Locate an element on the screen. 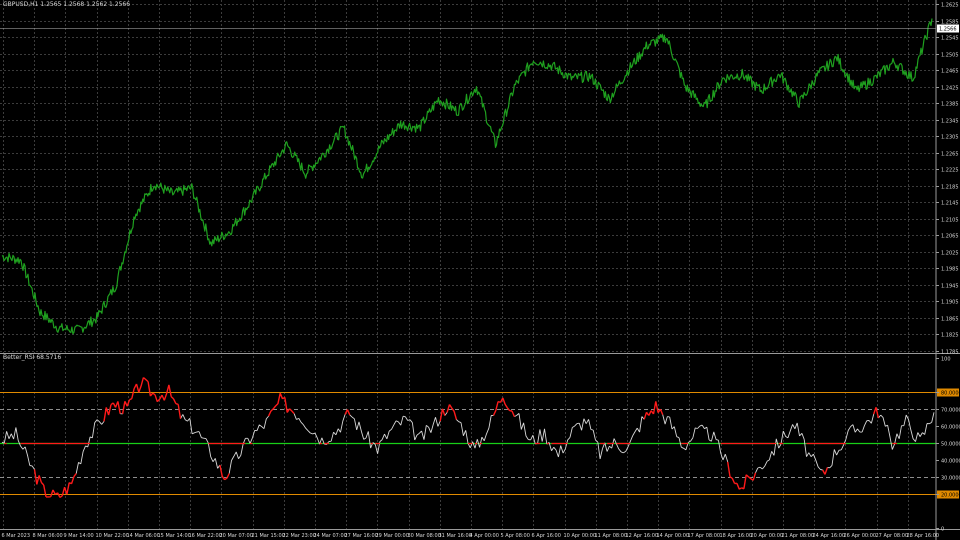  time-tick-label: 29 Mar 00:00 is located at coordinates (392, 536).